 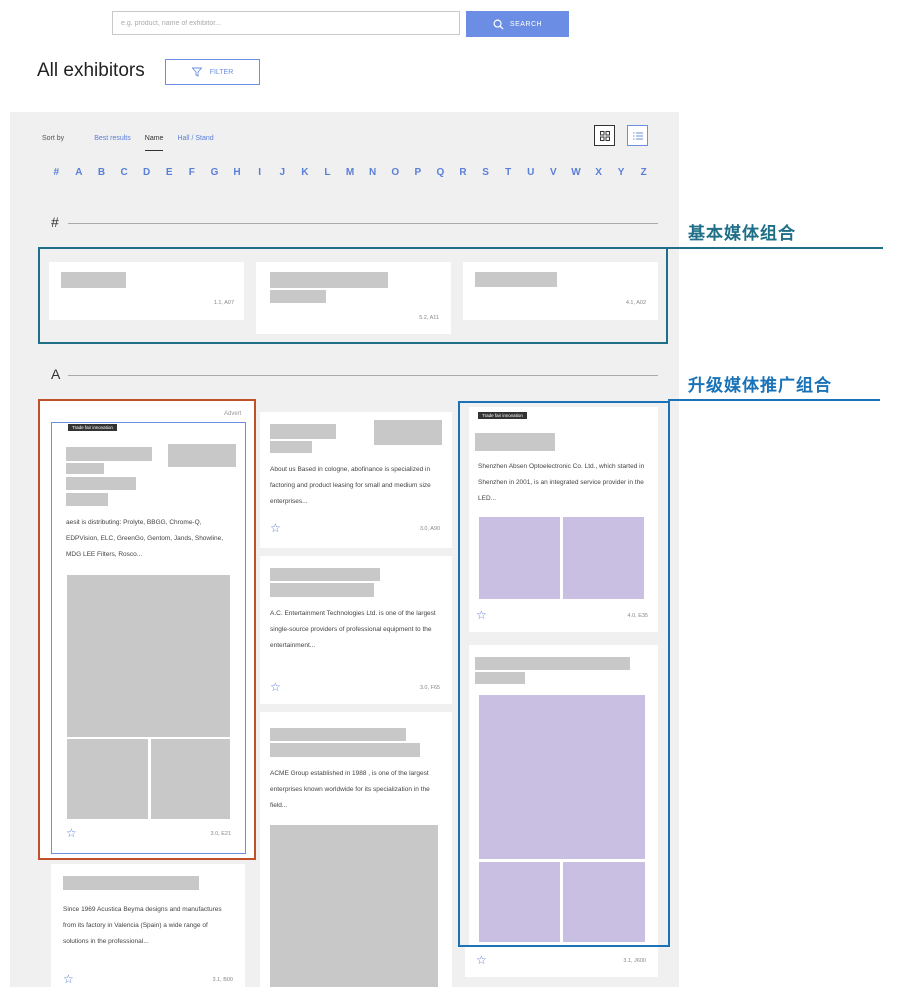 What do you see at coordinates (774, 400) in the screenshot?
I see `annotation-upgraded-line` at bounding box center [774, 400].